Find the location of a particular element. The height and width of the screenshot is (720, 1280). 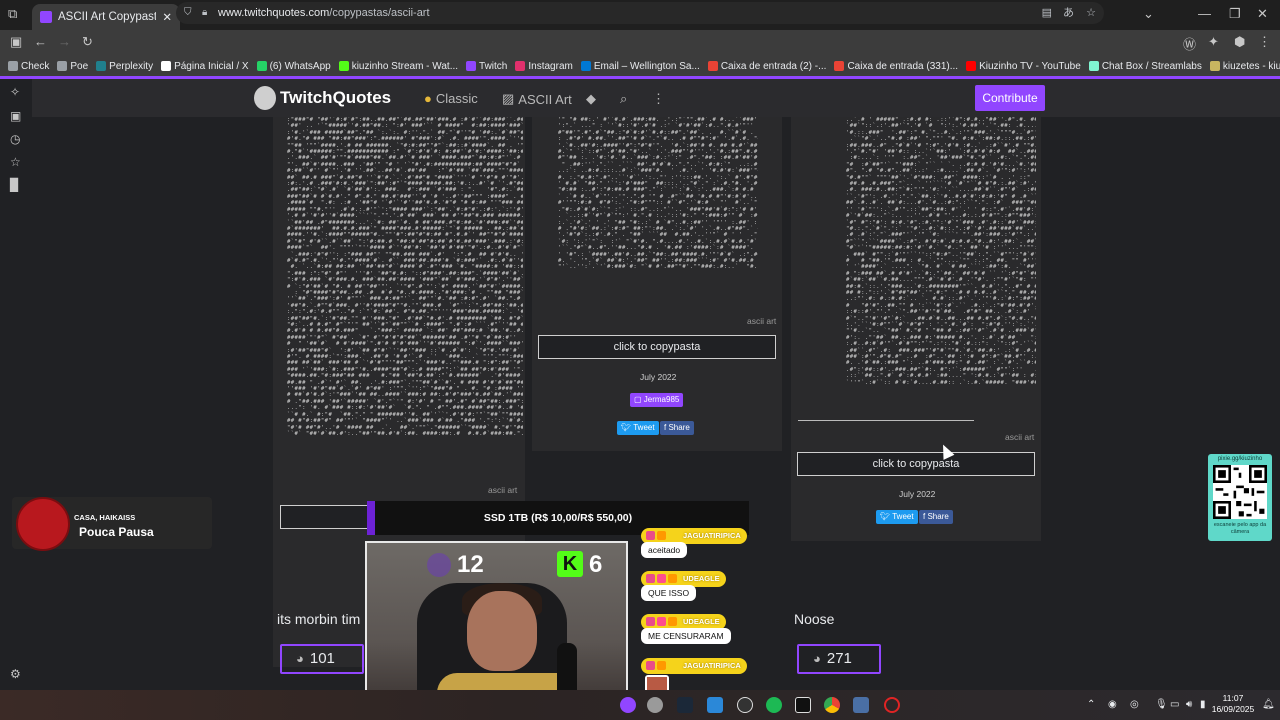

collections-icon: ▣ is located at coordinates (15, 116).